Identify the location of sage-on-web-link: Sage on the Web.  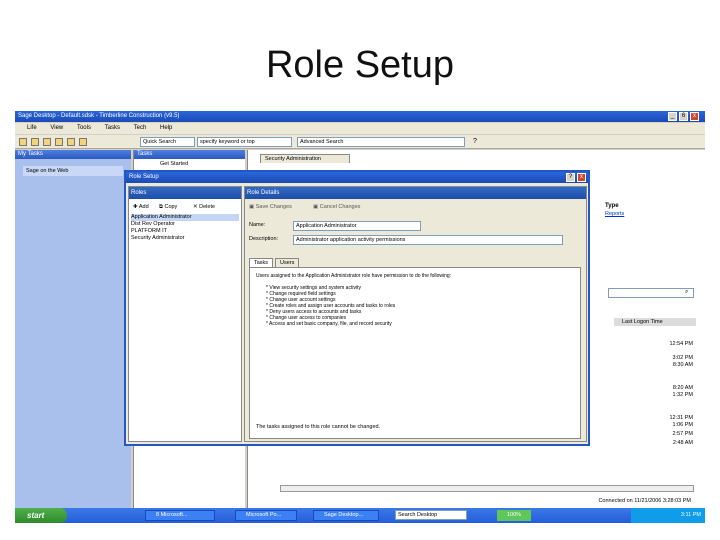
(73, 171).